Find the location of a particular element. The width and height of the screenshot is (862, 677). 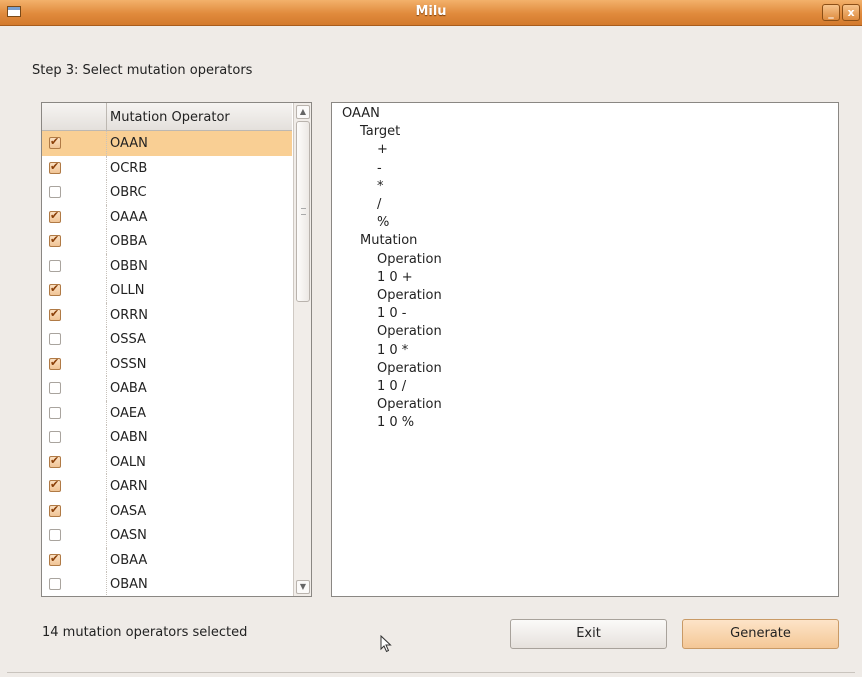

operator-name: OARN is located at coordinates (129, 486).